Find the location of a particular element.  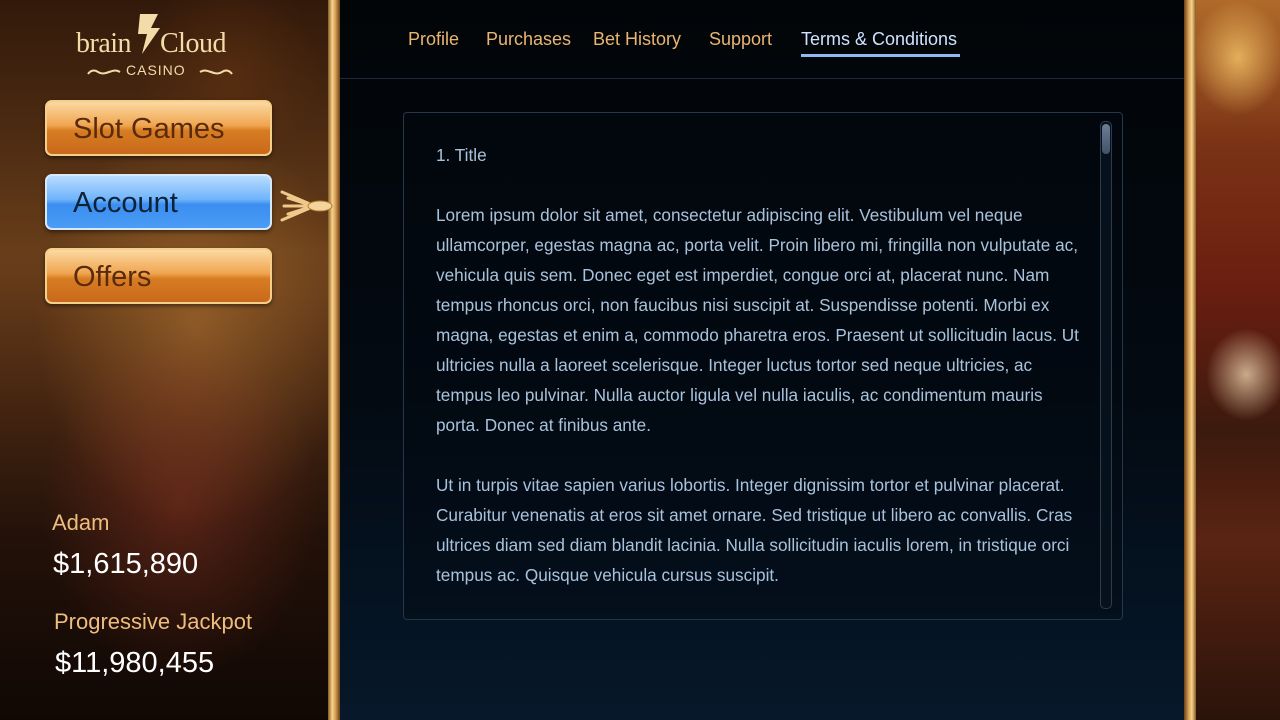

tab-bet-history: Bet History is located at coordinates (637, 39).